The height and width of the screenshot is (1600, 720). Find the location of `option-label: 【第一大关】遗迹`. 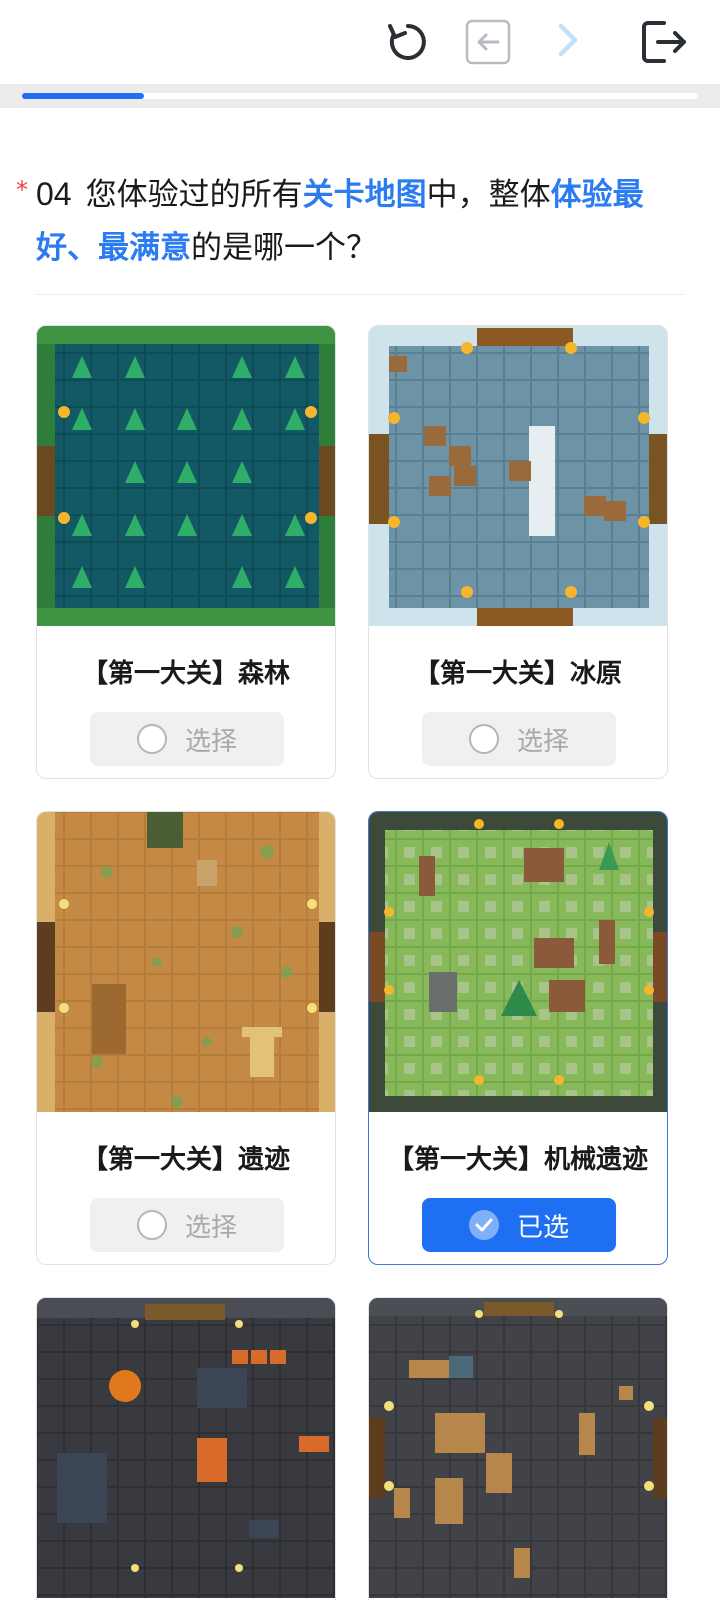

option-label: 【第一大关】遗迹 is located at coordinates (185, 1159).